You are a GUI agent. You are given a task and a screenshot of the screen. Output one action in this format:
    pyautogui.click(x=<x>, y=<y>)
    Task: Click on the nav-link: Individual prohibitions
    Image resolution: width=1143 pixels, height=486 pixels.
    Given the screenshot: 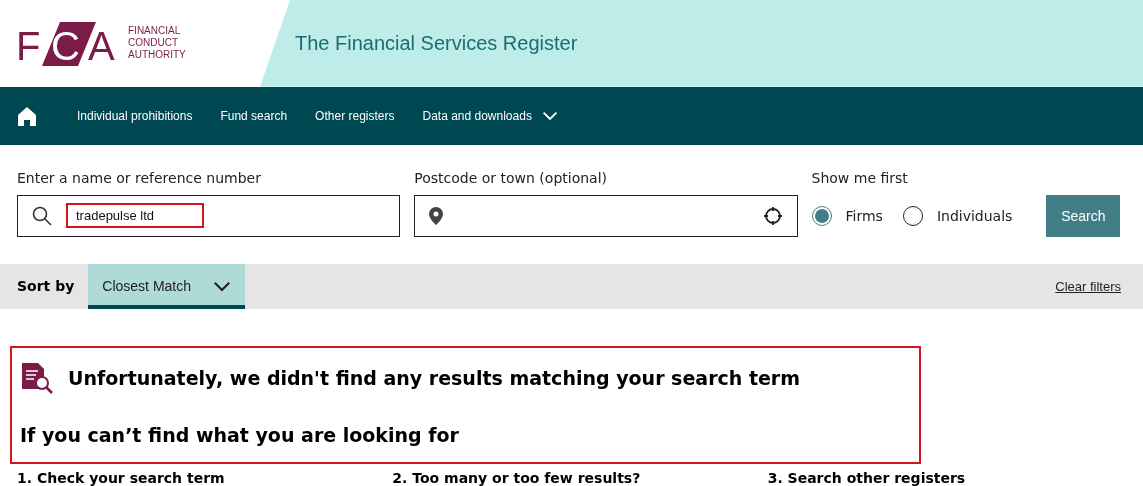 What is the action you would take?
    pyautogui.click(x=135, y=115)
    